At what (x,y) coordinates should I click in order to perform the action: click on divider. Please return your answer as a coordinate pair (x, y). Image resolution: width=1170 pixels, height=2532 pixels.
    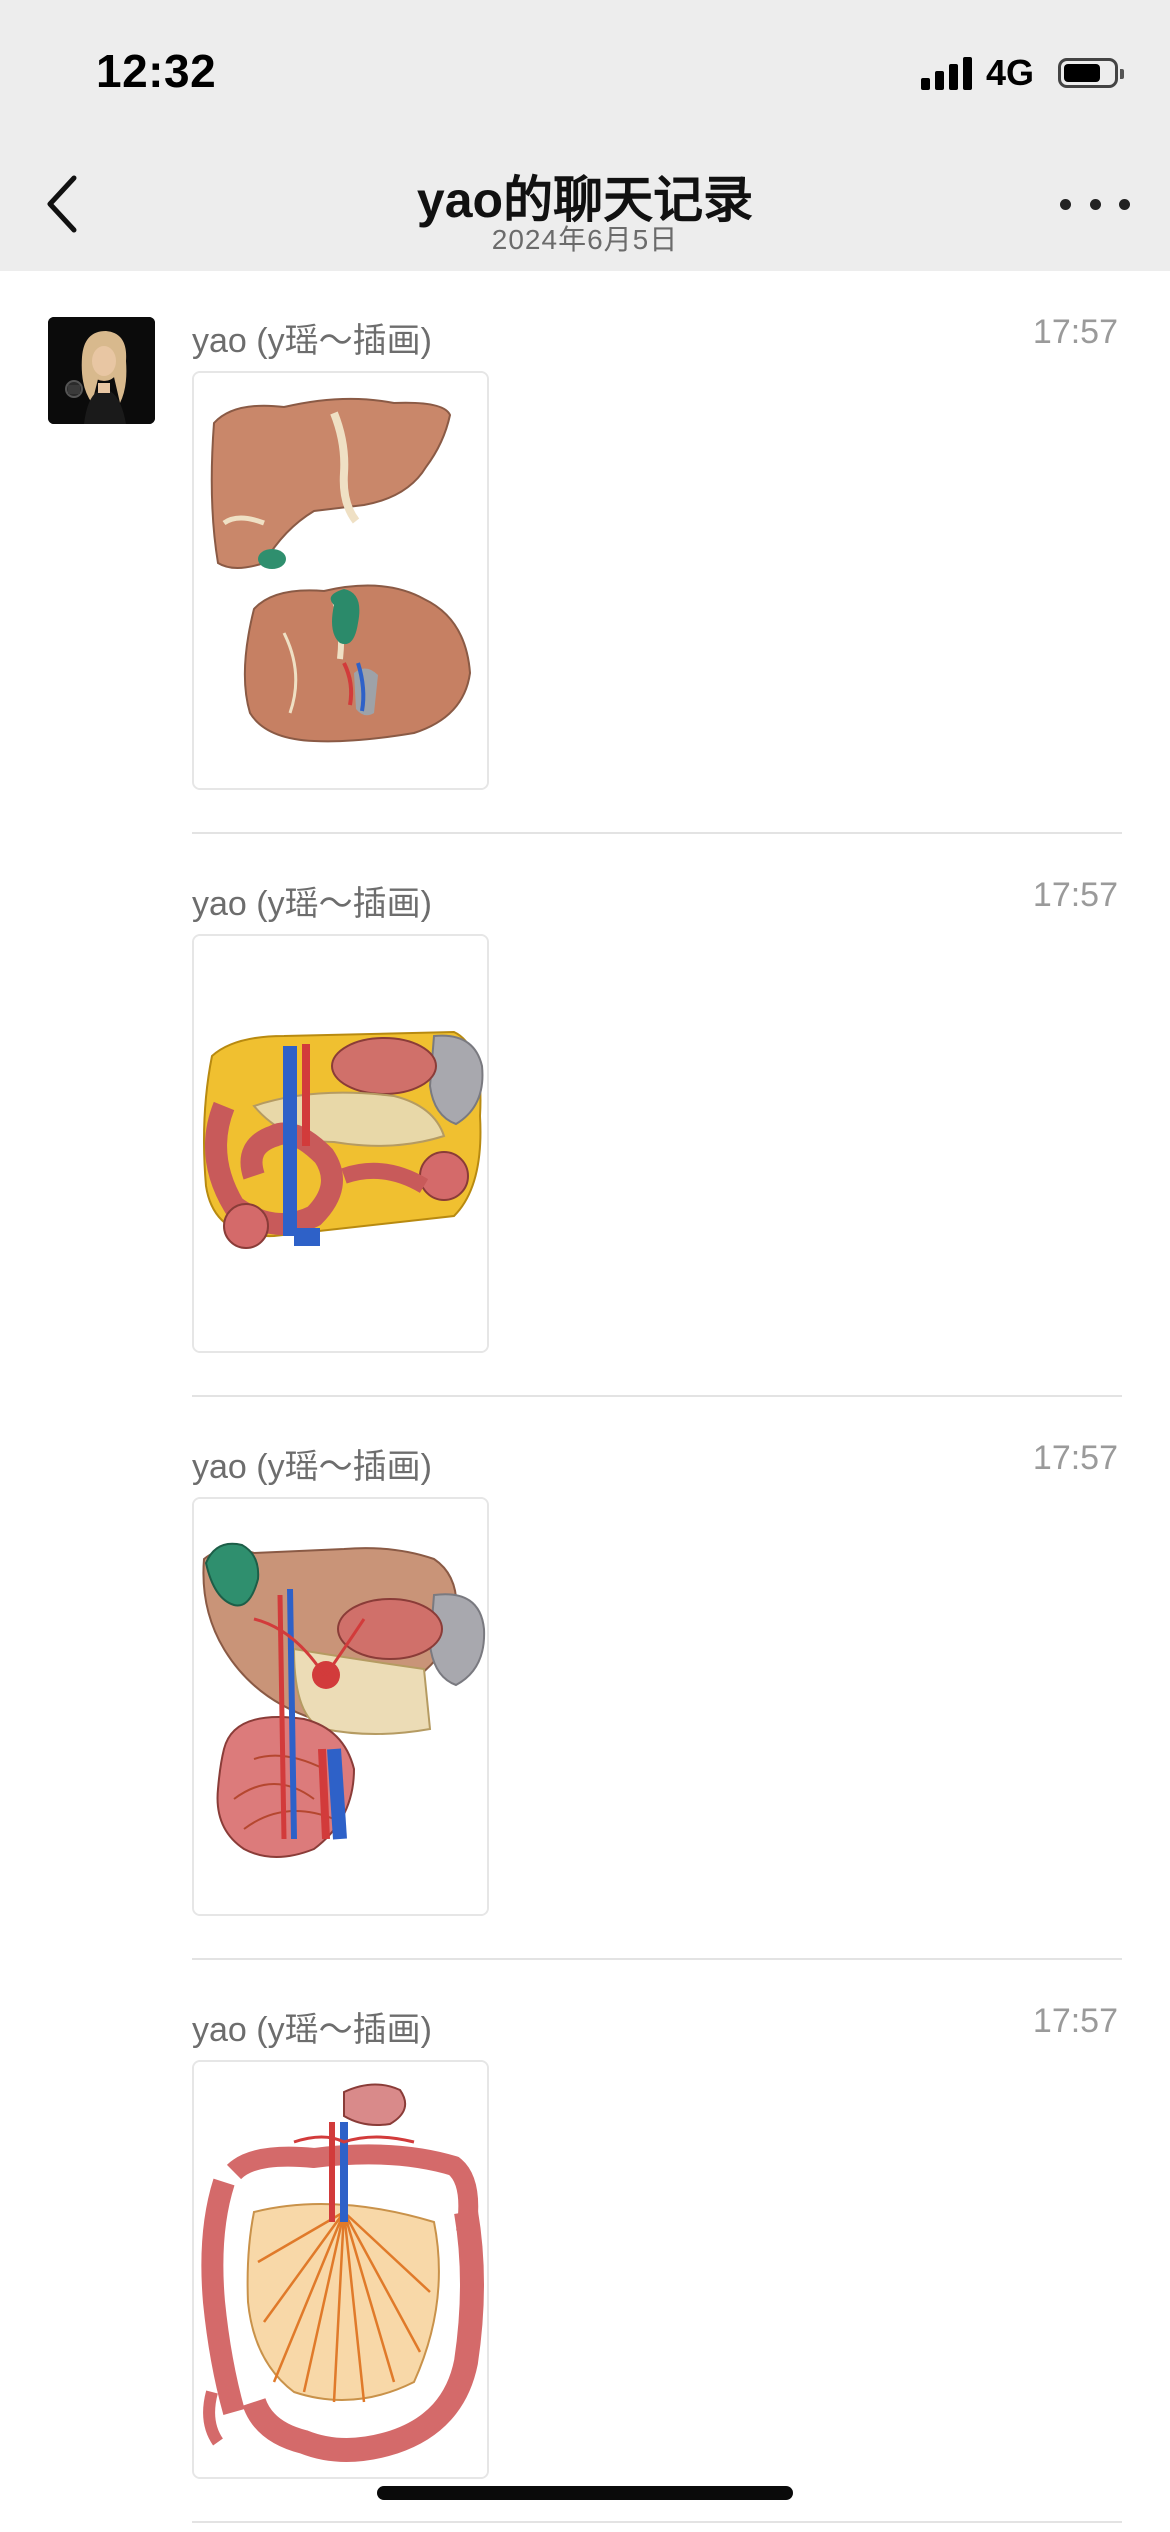
    Looking at the image, I should click on (657, 2522).